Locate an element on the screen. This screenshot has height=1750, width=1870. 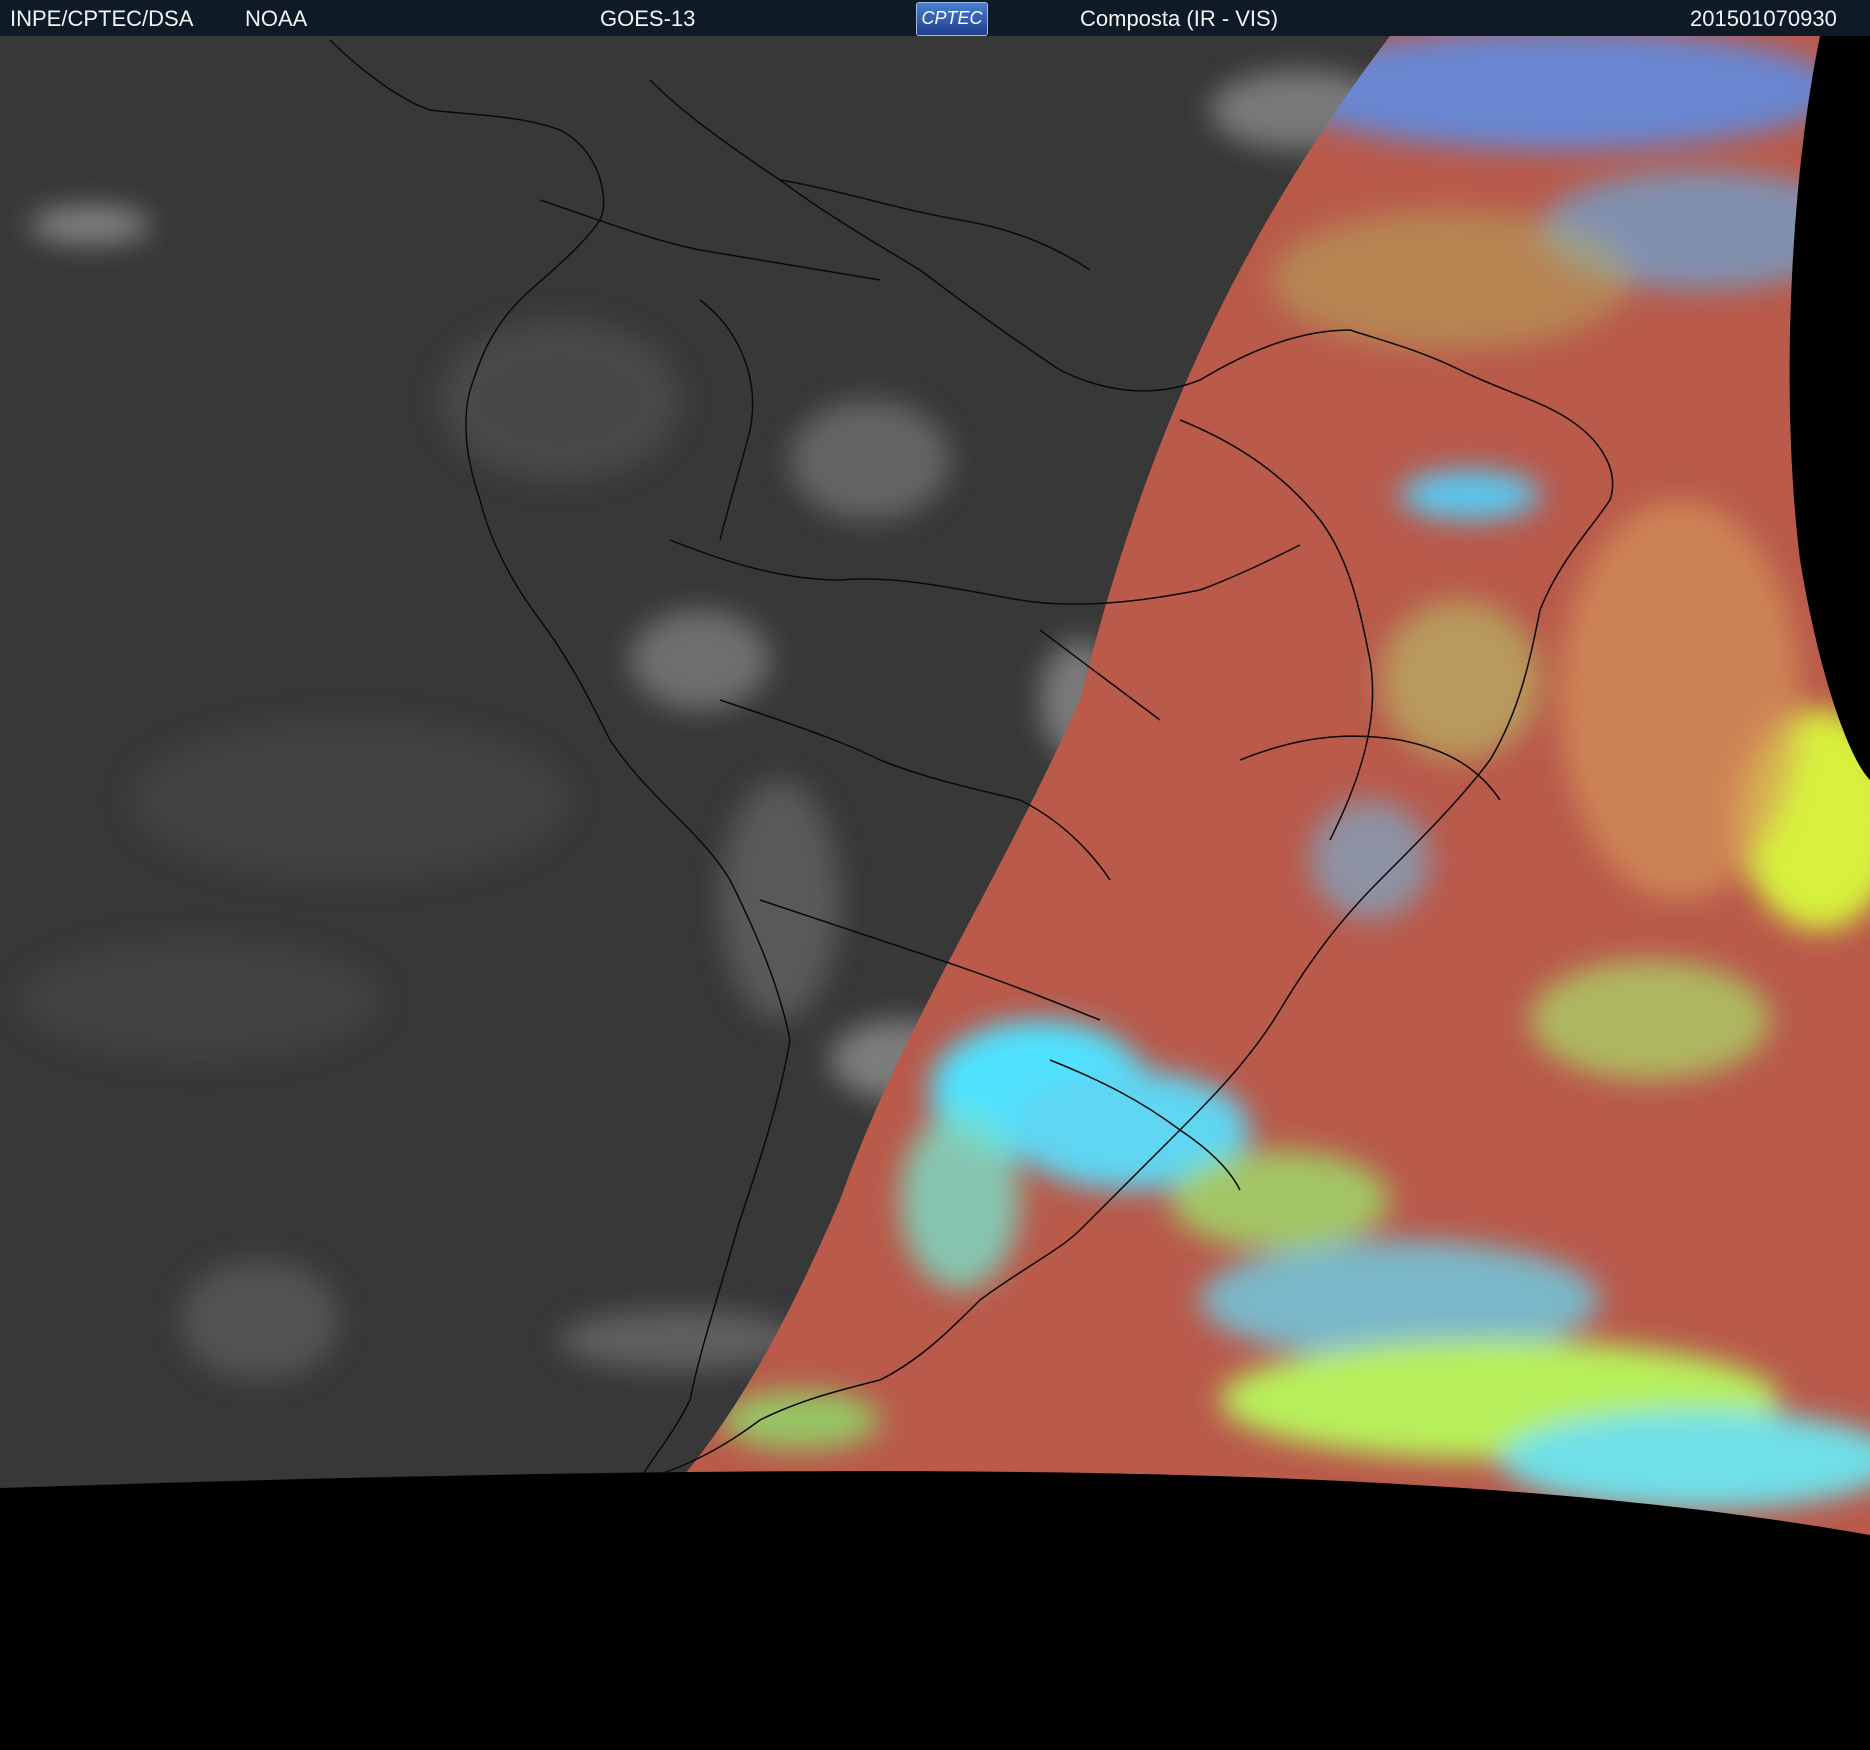
cptec-logo-text: CPTEC is located at coordinates (952, 18).